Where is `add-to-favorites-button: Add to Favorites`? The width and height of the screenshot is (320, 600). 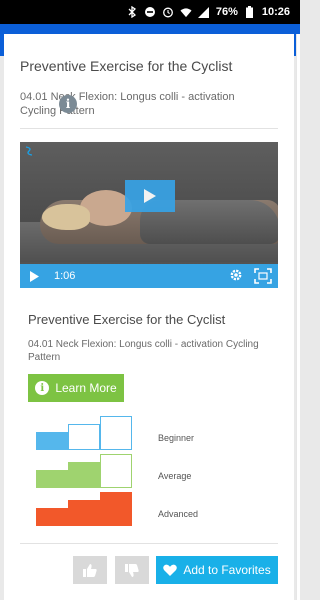 add-to-favorites-button: Add to Favorites is located at coordinates (217, 570).